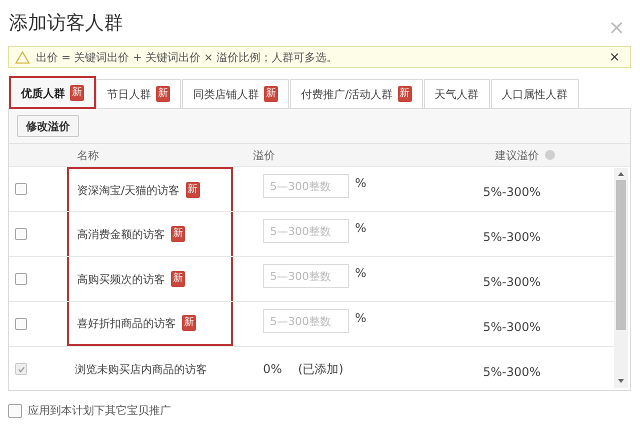 The image size is (640, 440). I want to click on tab: 人口属性人群, so click(534, 93).